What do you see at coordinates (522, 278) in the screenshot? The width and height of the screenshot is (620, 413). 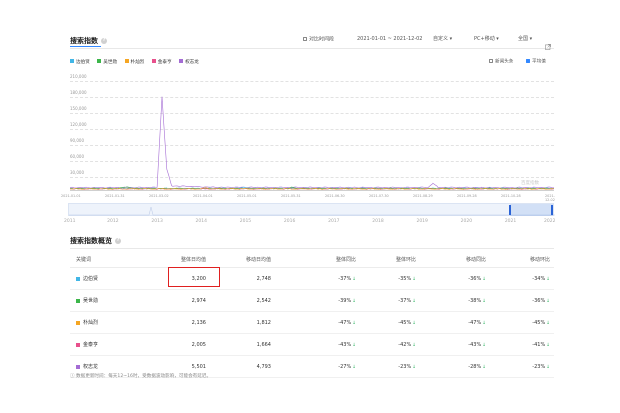 I see `mobile-mom-cell: -34%↓` at bounding box center [522, 278].